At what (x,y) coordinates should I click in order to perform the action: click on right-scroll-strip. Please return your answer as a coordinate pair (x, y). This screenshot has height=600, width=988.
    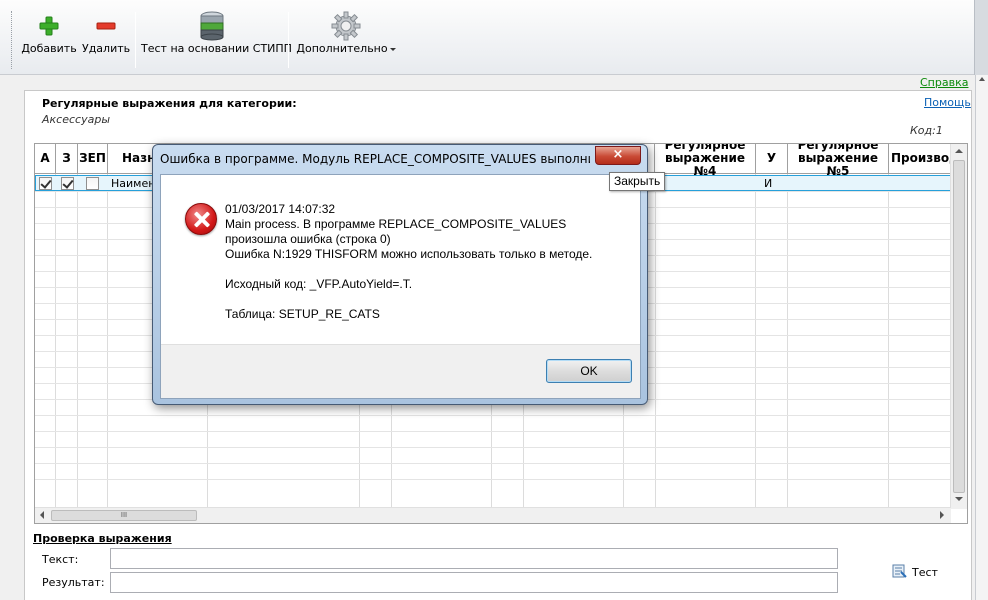
    Looking at the image, I should click on (981, 337).